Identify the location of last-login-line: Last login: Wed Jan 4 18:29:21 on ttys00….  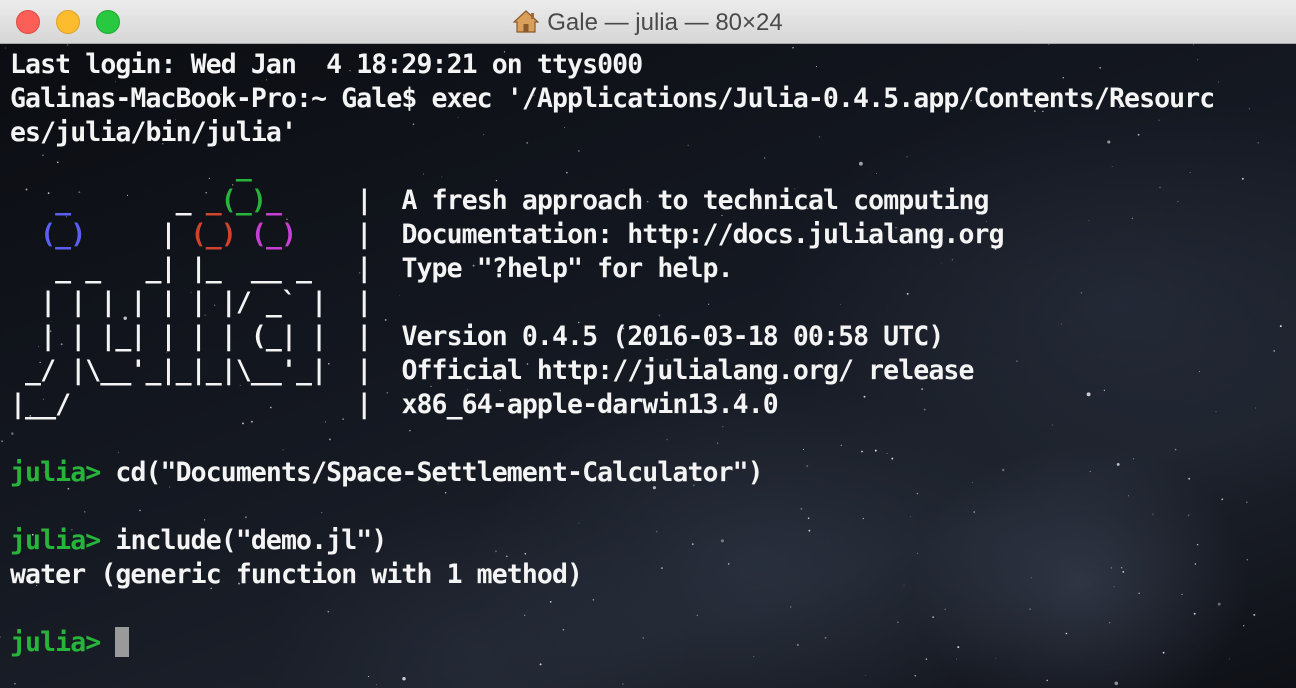
(326, 64).